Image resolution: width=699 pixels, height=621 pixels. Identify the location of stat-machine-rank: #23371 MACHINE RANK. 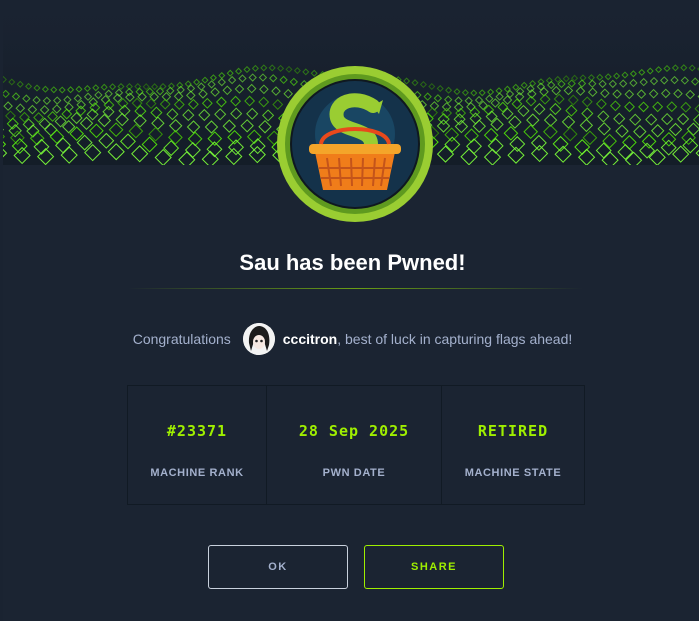
(197, 445).